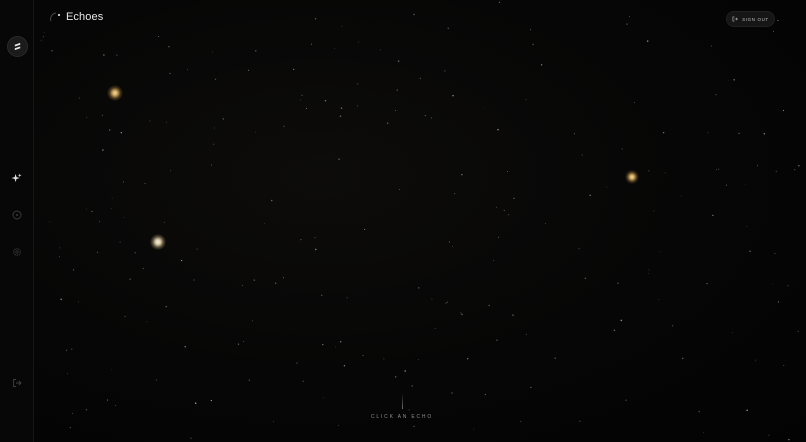  Describe the element at coordinates (55, 17) in the screenshot. I see `echo-logo-icon` at that location.